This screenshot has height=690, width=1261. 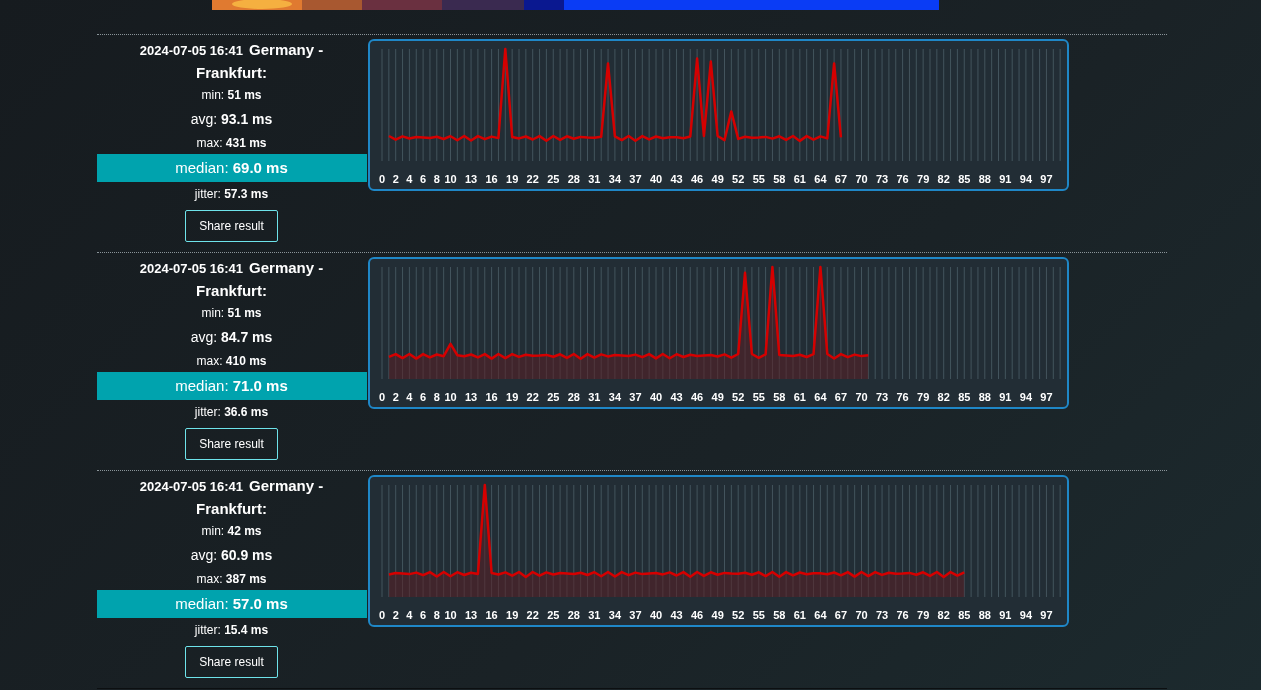 What do you see at coordinates (231, 412) in the screenshot?
I see `jitter-stat: jitter: 36.6 ms` at bounding box center [231, 412].